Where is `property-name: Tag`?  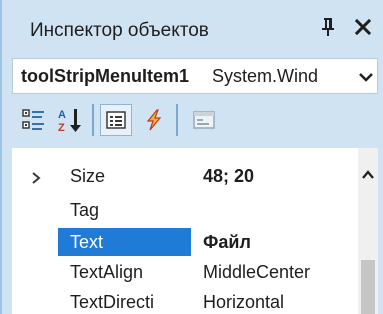
property-name: Tag is located at coordinates (85, 210).